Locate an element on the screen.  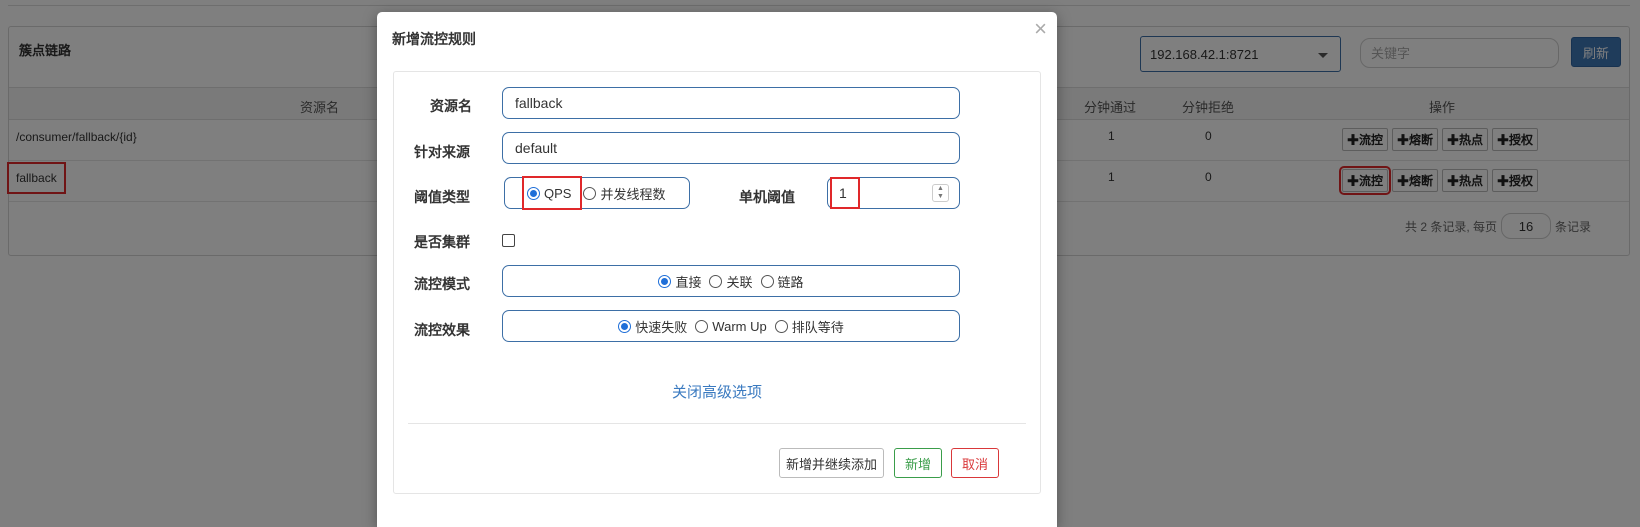
resource-input is located at coordinates (731, 103).